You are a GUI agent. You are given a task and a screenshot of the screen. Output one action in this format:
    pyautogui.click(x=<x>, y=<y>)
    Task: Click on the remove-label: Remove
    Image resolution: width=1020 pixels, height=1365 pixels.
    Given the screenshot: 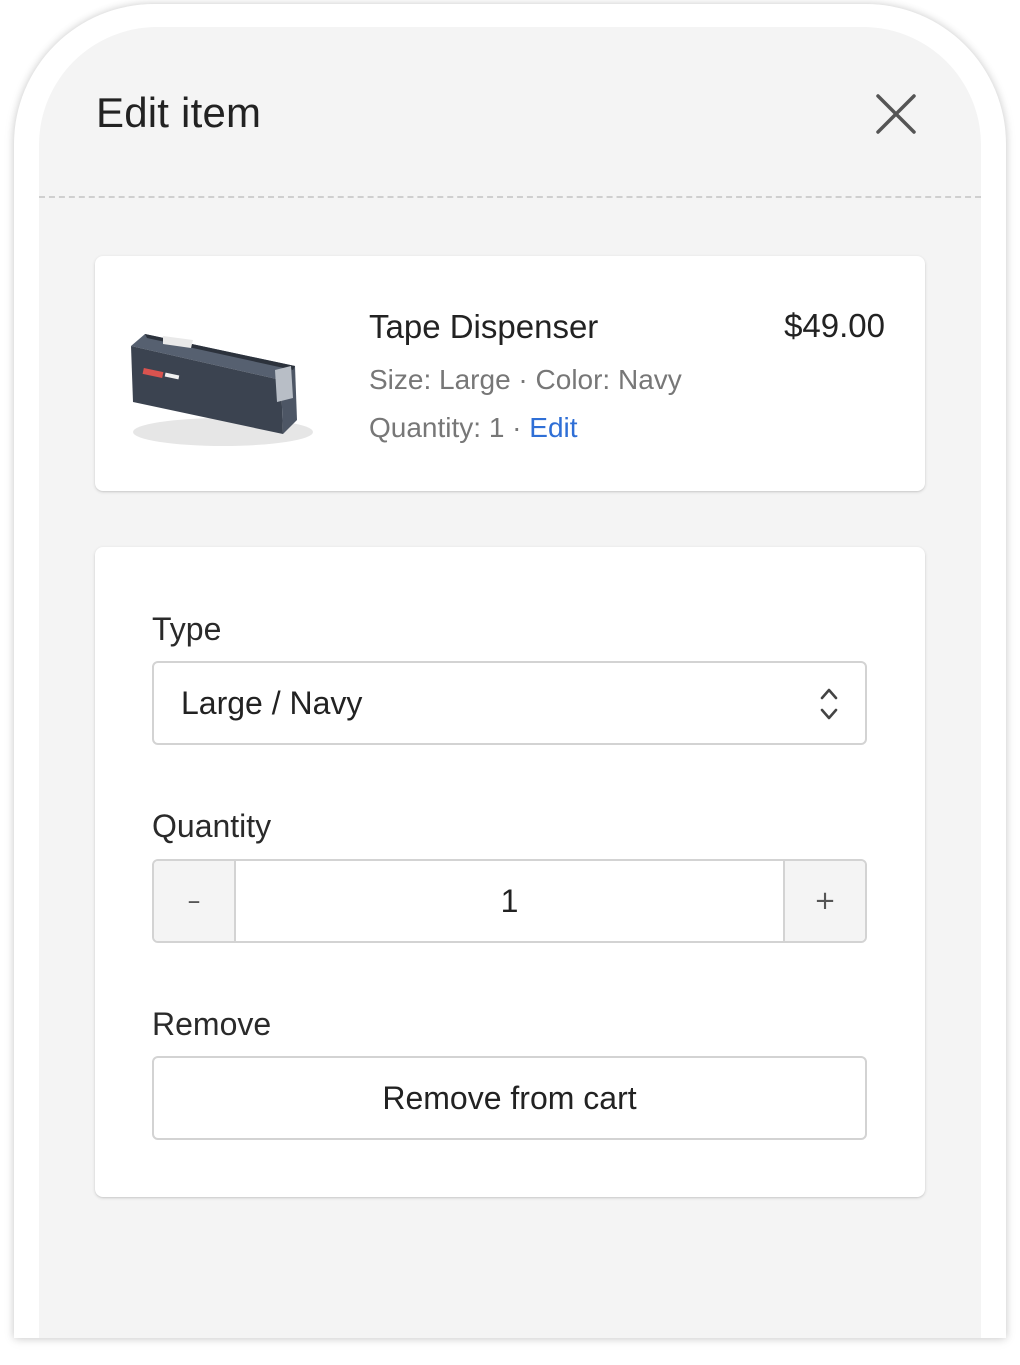 What is the action you would take?
    pyautogui.click(x=212, y=1024)
    